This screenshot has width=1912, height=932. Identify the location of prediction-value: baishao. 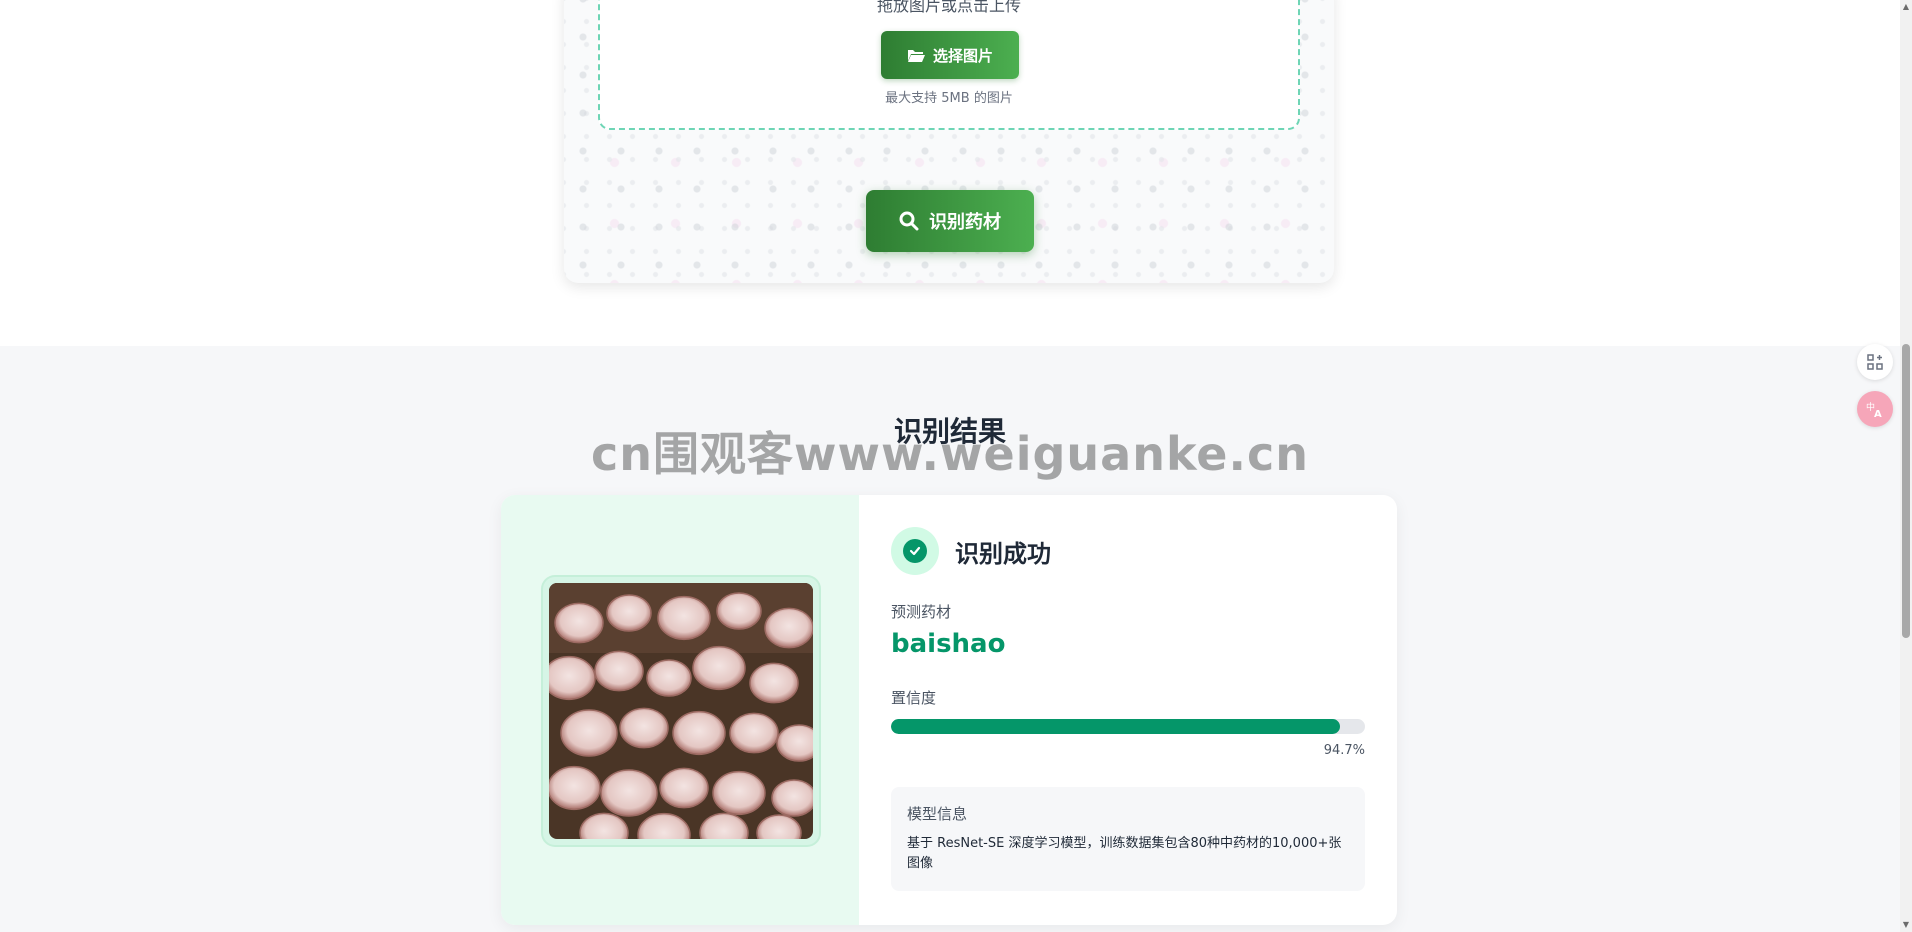
(948, 644).